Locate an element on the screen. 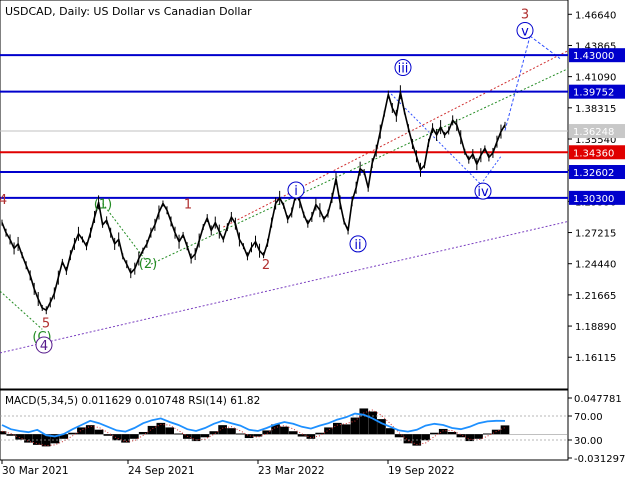 This screenshot has width=640, height=484. indicator-tick-label: 30.00 is located at coordinates (588, 441).